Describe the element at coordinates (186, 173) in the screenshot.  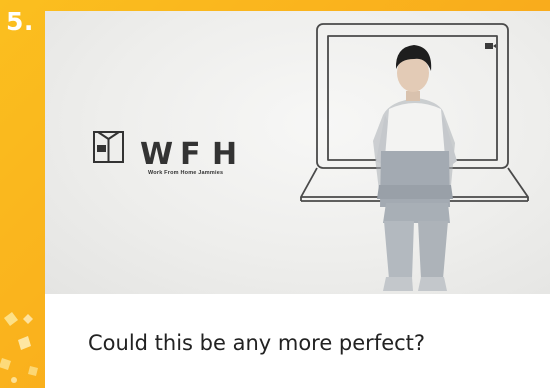
I see `wfh-tagline: Work From Home Jammies` at that location.